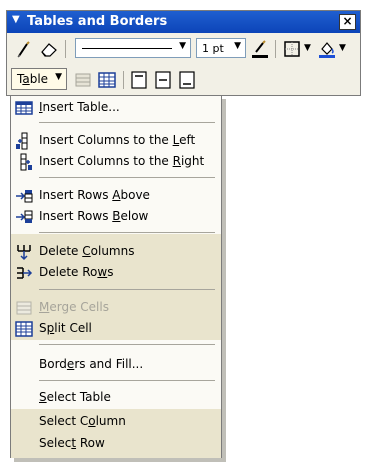  I want to click on menu-item-insert-columns-right: Insert Columns to the Right, so click(116, 161).